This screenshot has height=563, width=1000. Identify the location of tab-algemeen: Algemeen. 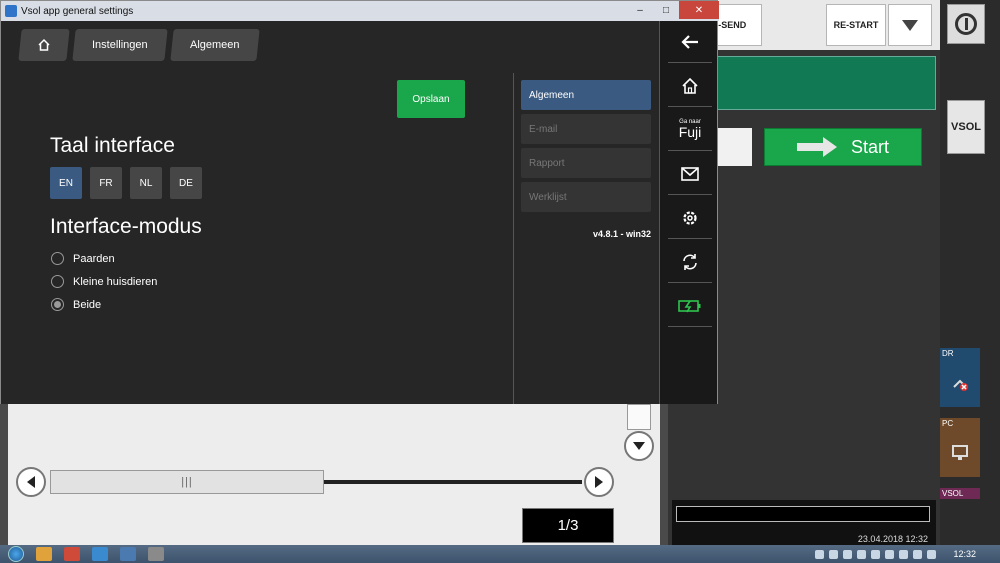
(586, 95).